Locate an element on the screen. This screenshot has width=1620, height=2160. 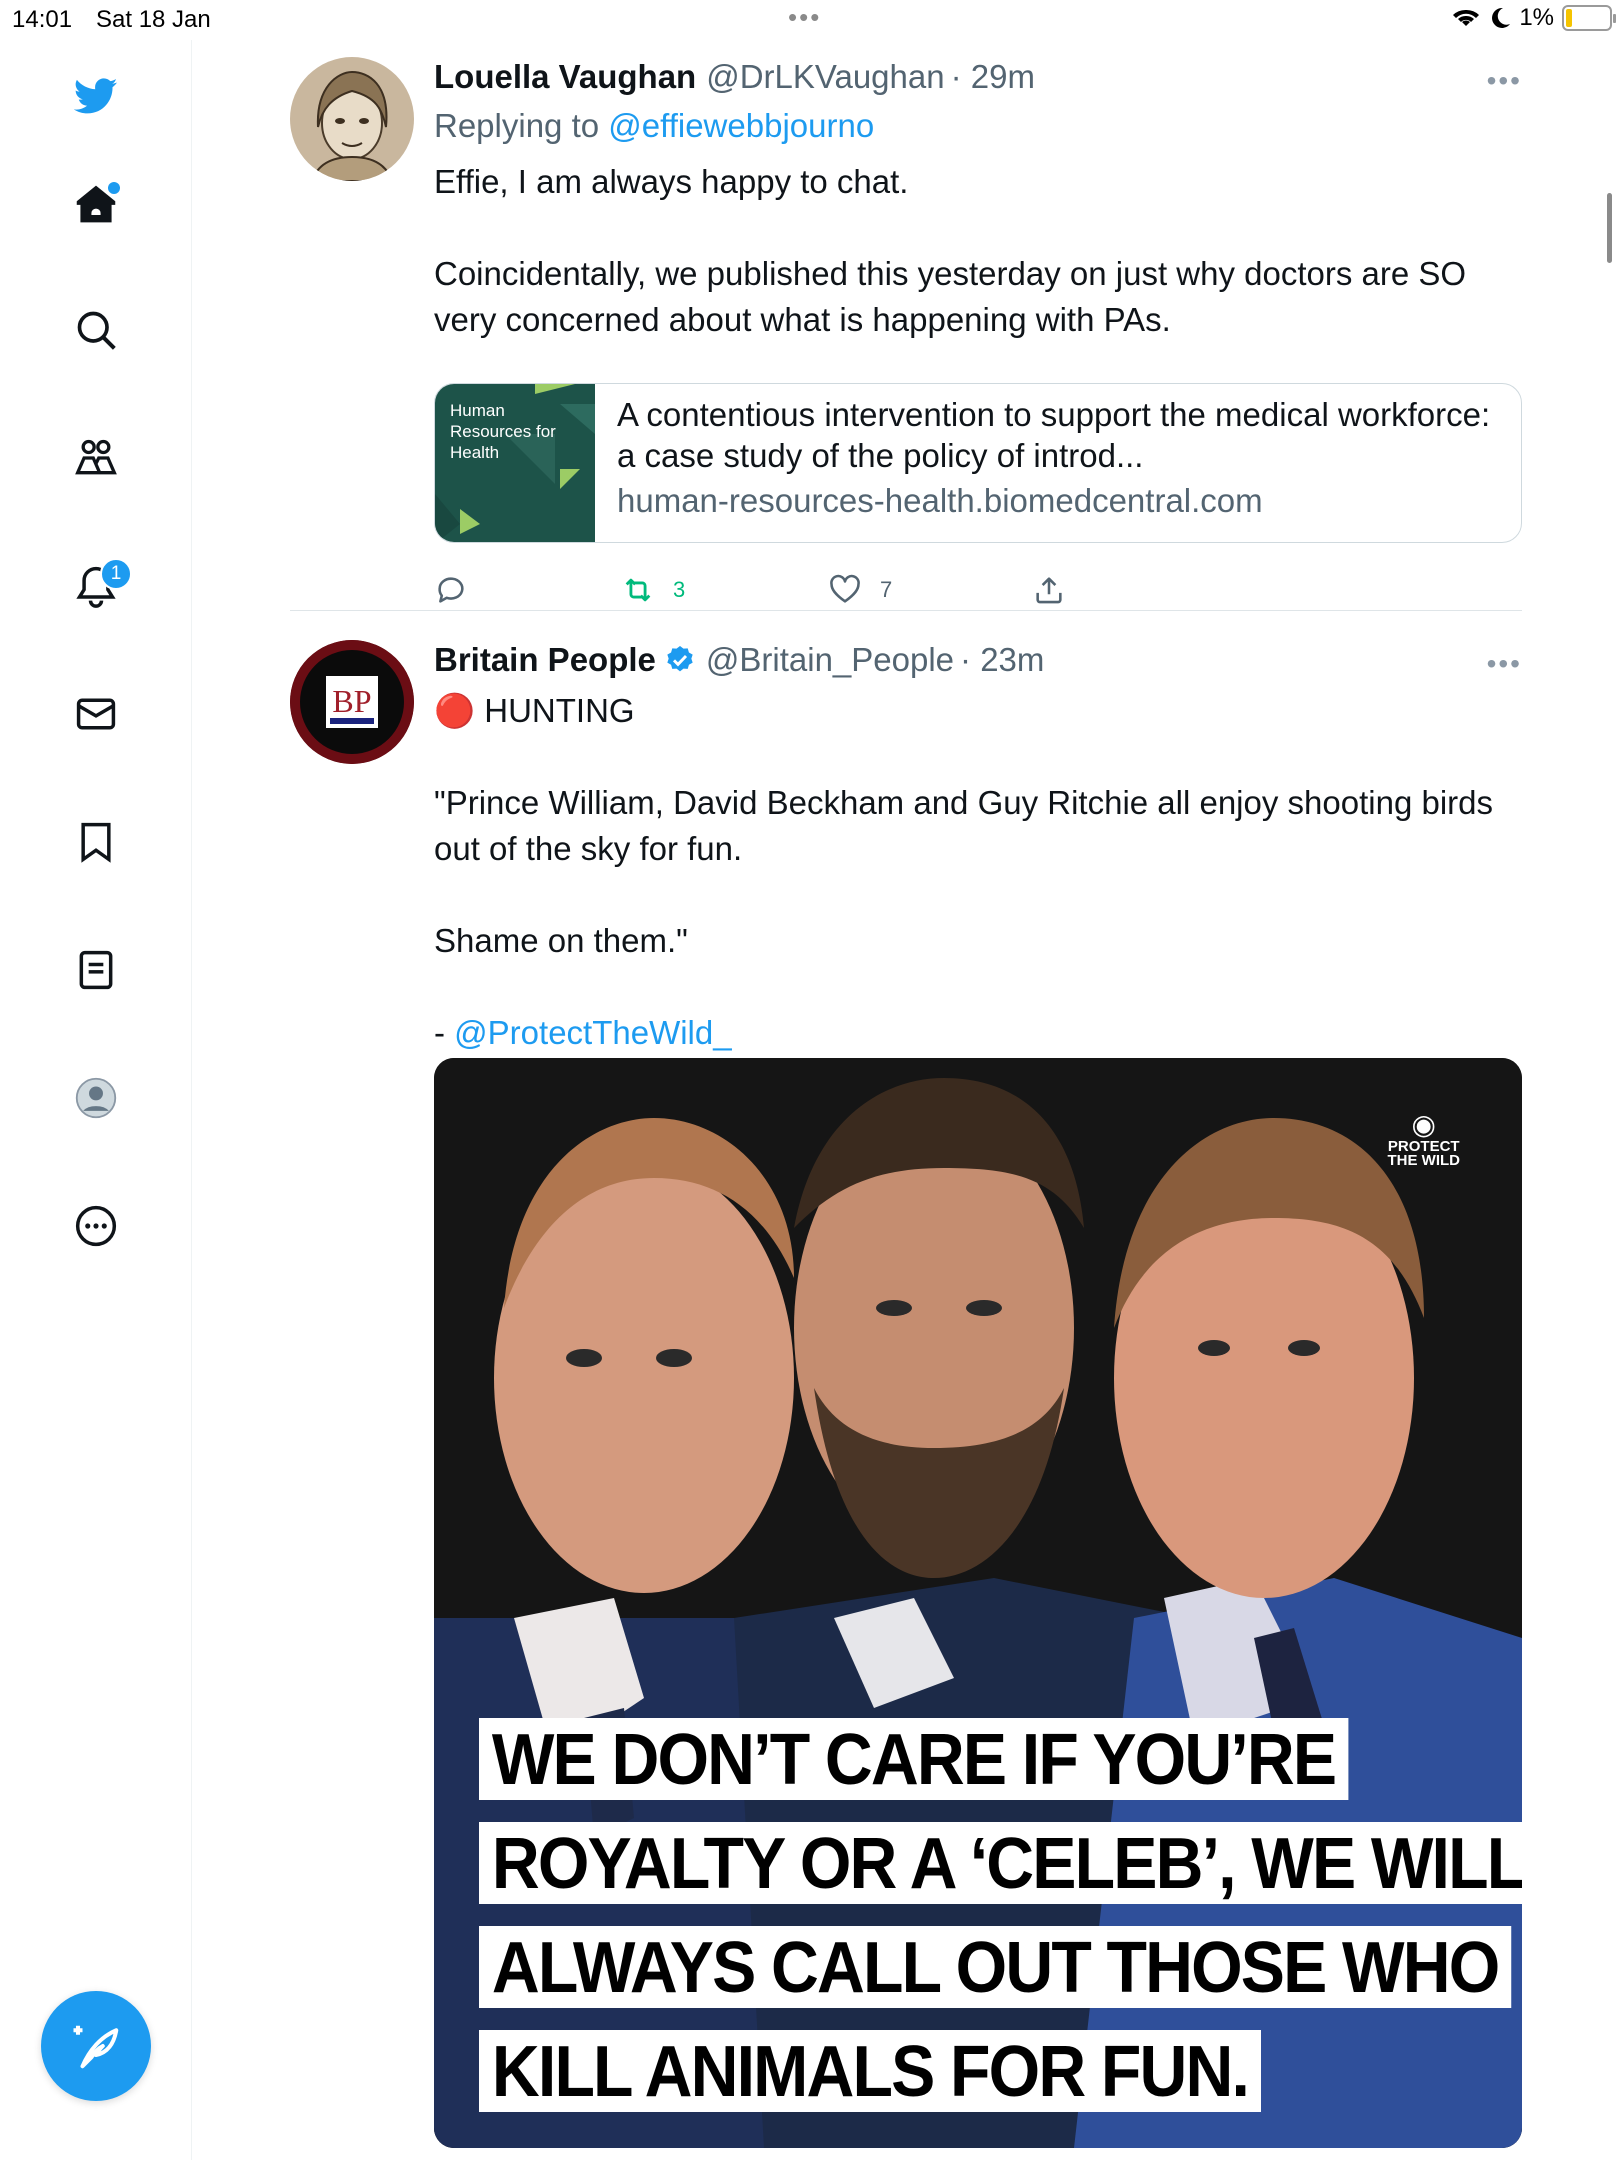
sidebar: 1 is located at coordinates (96, 1100).